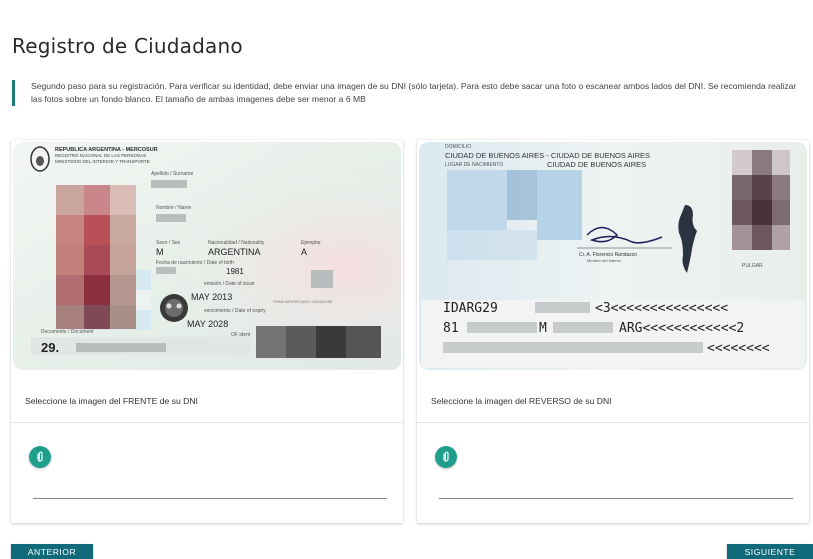  What do you see at coordinates (168, 243) in the screenshot?
I see `svg-text: Sexo / Sex` at bounding box center [168, 243].